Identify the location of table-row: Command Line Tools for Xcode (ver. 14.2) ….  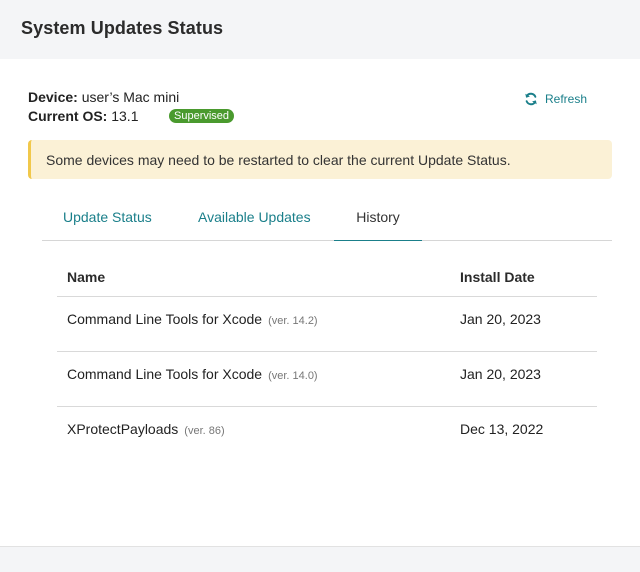
(327, 324).